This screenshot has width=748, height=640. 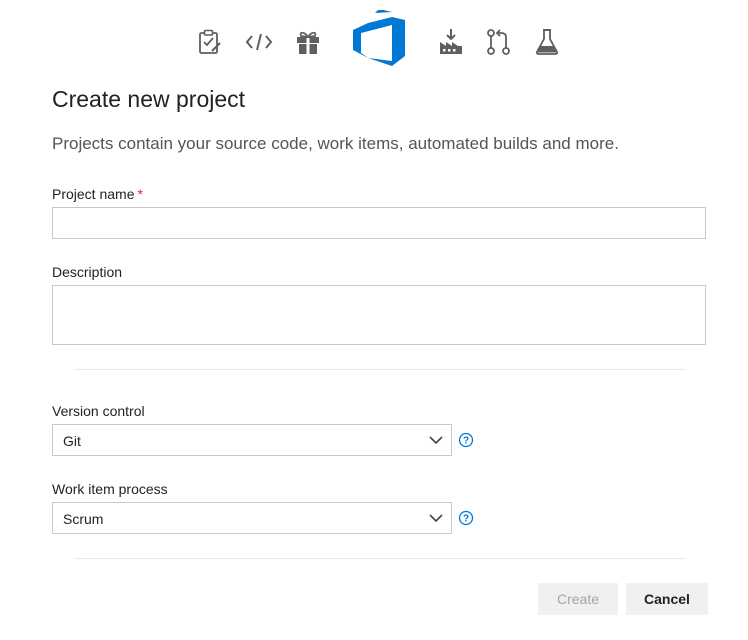 I want to click on azure-devops-logo, so click(x=379, y=38).